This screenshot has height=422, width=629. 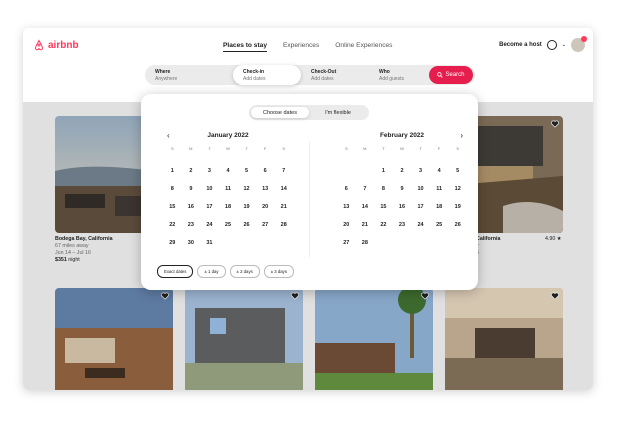 What do you see at coordinates (564, 45) in the screenshot?
I see `chevron-down-icon: ⌄` at bounding box center [564, 45].